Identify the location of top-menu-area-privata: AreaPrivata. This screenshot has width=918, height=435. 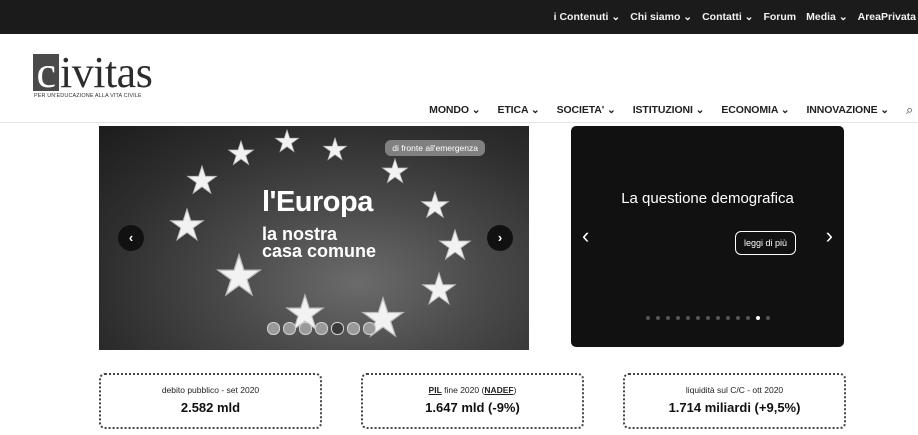
(887, 17).